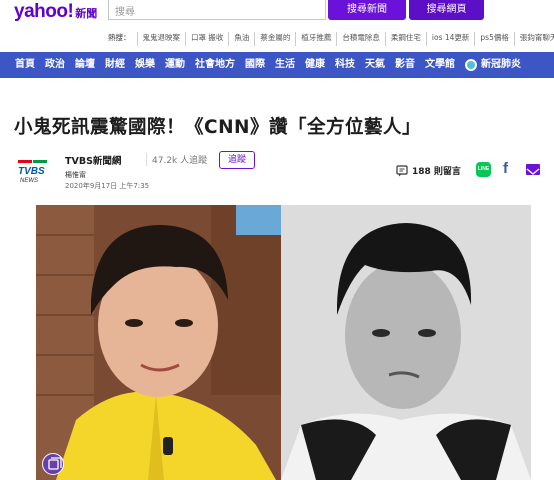 Image resolution: width=554 pixels, height=480 pixels. I want to click on trending-item: 魚油, so click(241, 39).